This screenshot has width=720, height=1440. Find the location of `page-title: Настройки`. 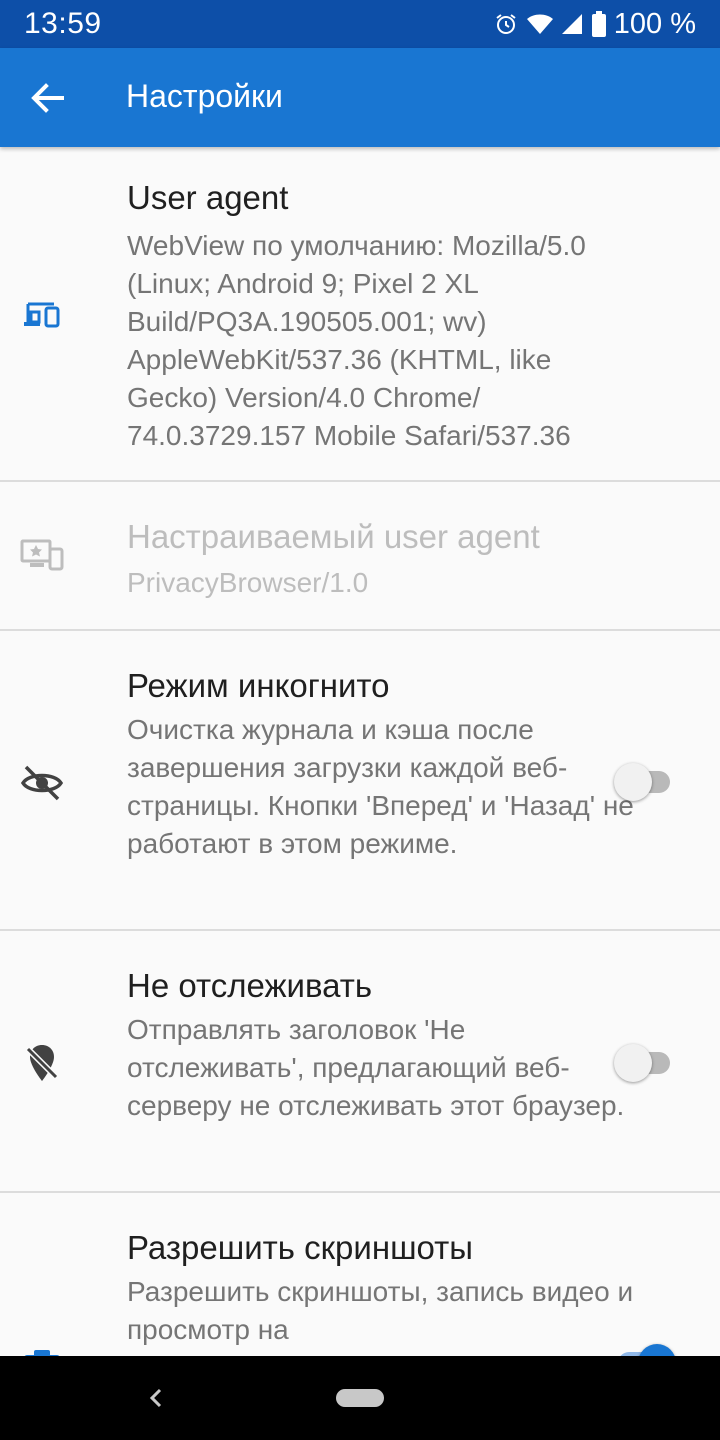

page-title: Настройки is located at coordinates (204, 96).